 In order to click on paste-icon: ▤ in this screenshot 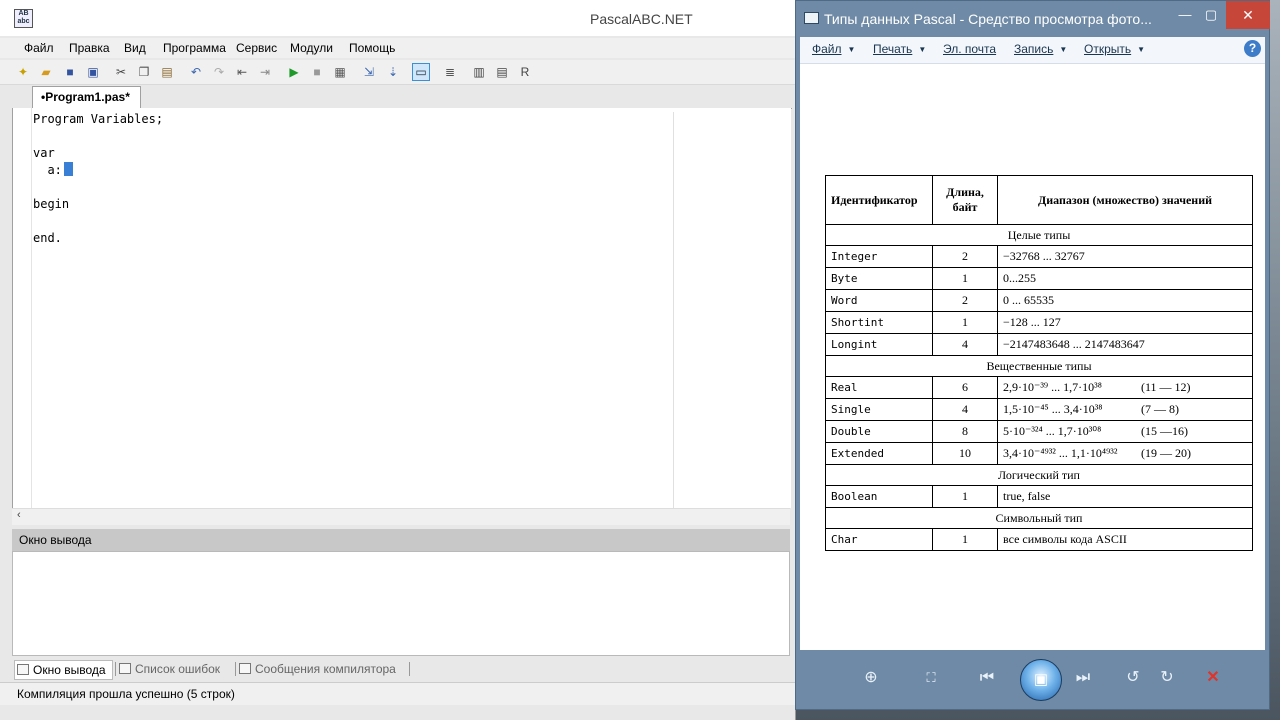, I will do `click(167, 72)`.